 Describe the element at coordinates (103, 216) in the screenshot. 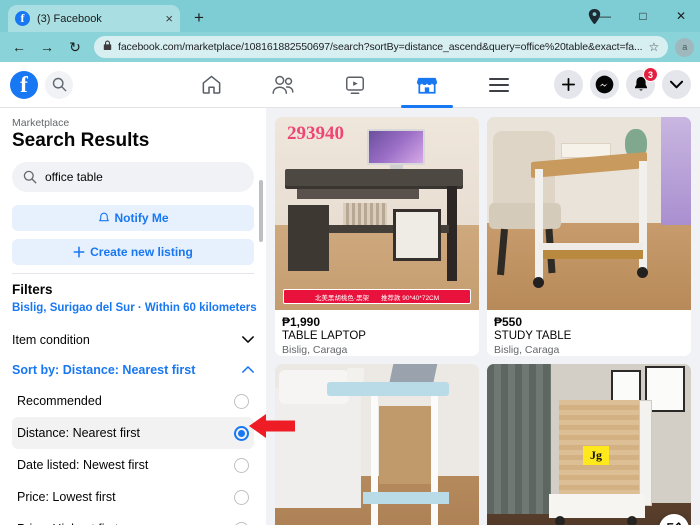

I see `bell-outline-icon` at that location.